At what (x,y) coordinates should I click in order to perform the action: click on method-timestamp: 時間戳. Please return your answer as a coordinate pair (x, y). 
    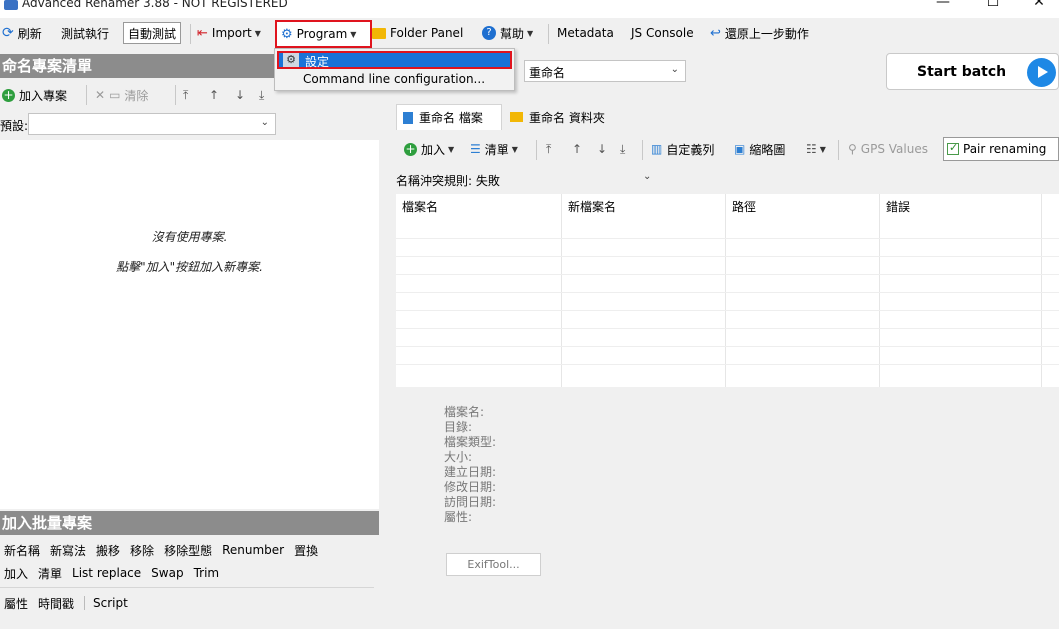
    Looking at the image, I should click on (56, 603).